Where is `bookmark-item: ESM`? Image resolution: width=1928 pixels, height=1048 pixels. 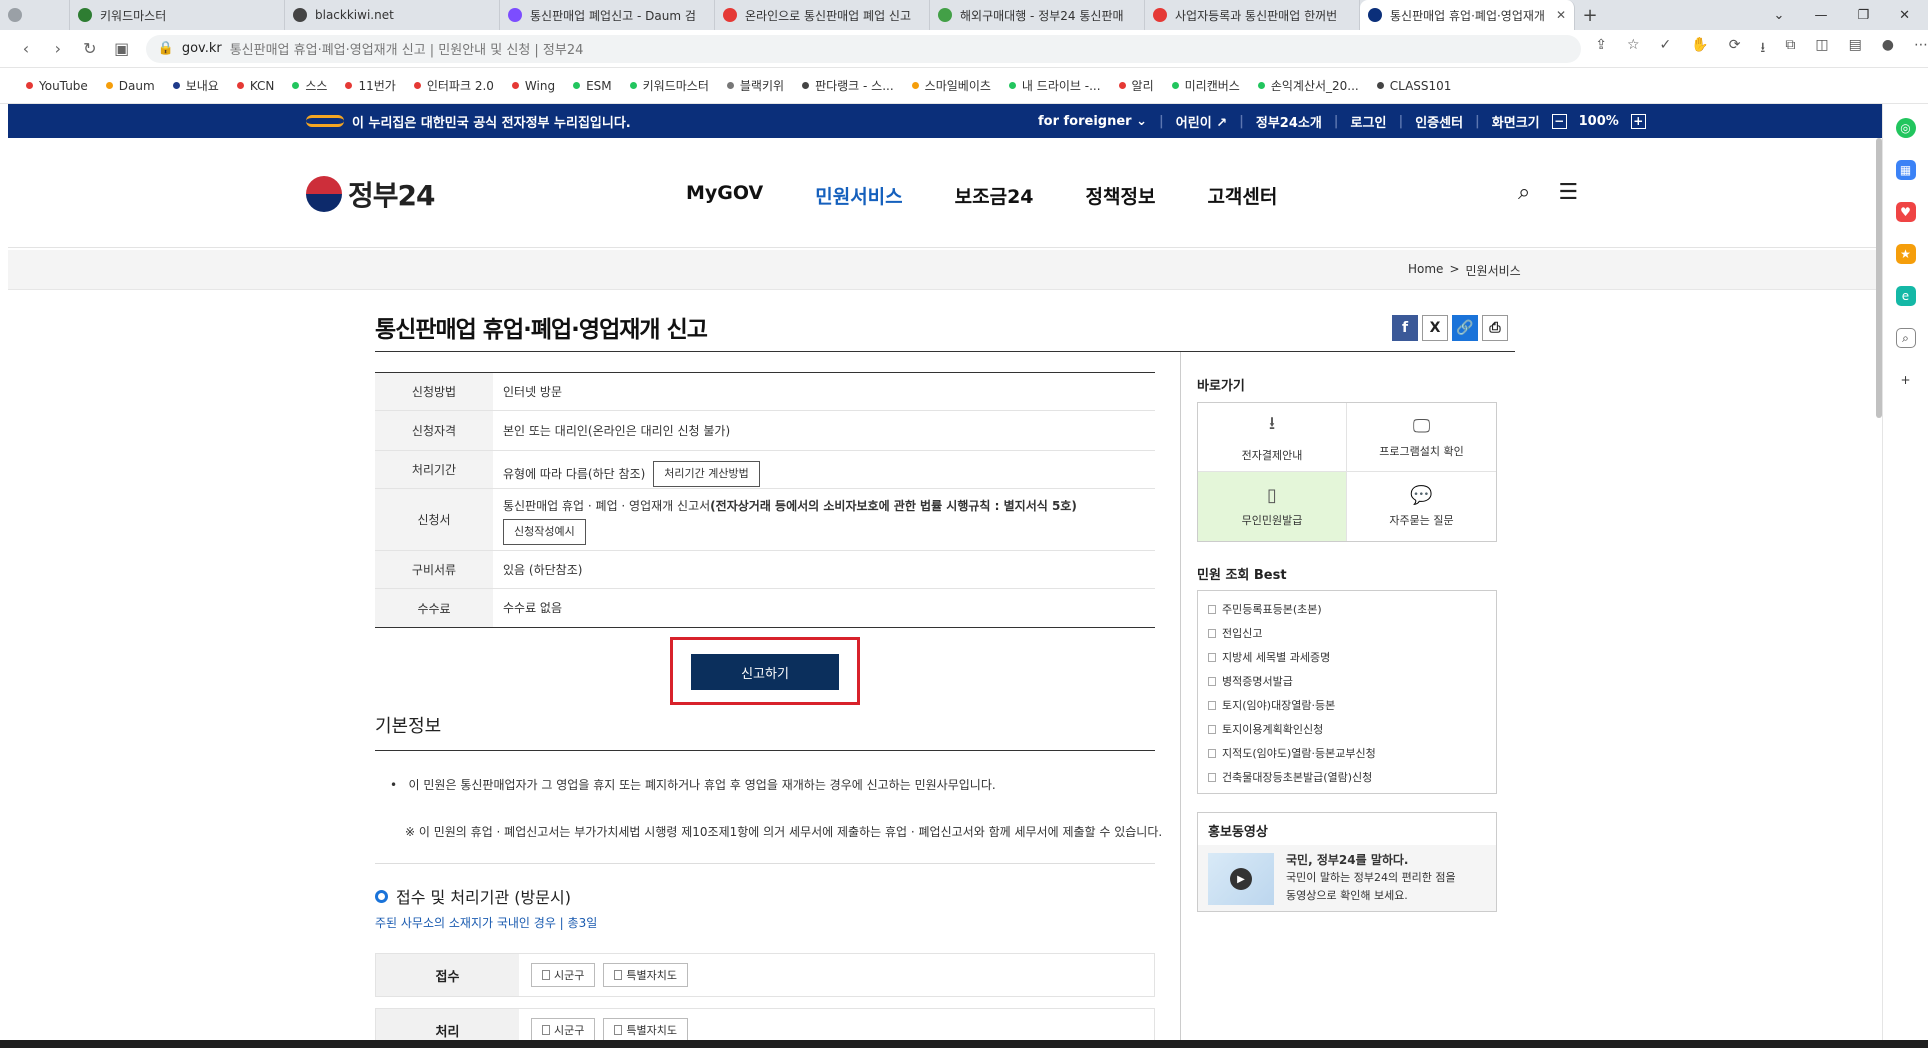 bookmark-item: ESM is located at coordinates (592, 86).